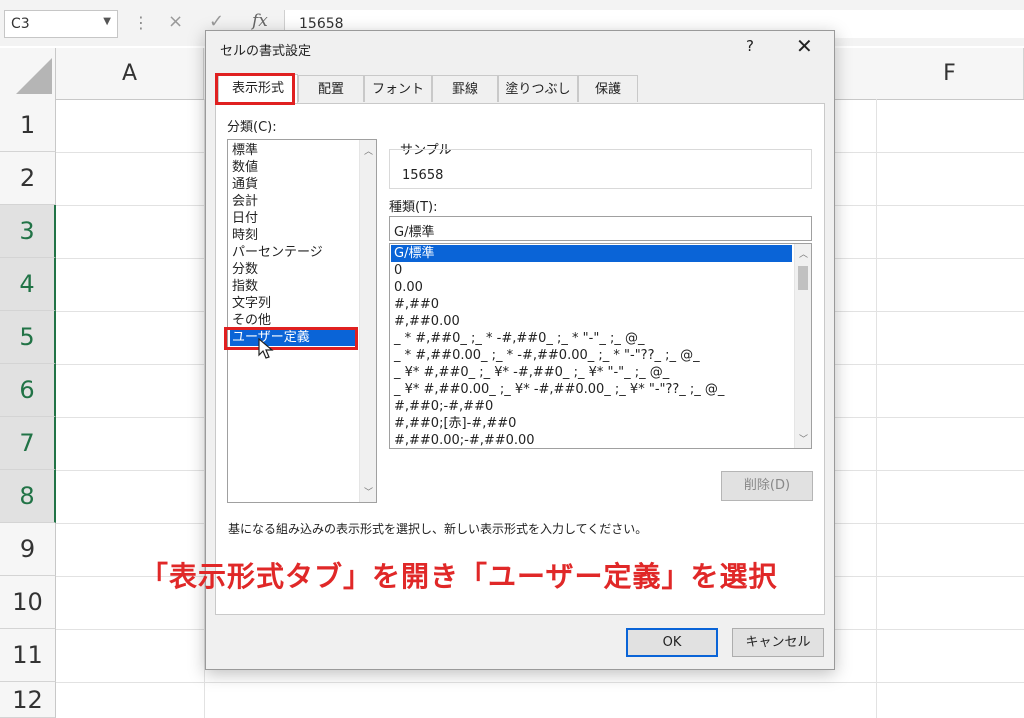 This screenshot has height=718, width=1024. What do you see at coordinates (591, 253) in the screenshot?
I see `list-item-selected: G/標準` at bounding box center [591, 253].